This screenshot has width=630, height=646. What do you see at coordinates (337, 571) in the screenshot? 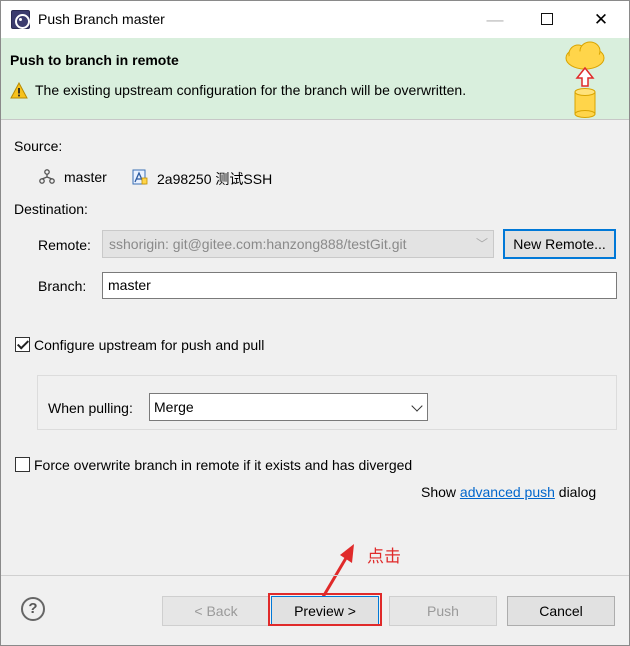
I see `annotation-arrow` at bounding box center [337, 571].